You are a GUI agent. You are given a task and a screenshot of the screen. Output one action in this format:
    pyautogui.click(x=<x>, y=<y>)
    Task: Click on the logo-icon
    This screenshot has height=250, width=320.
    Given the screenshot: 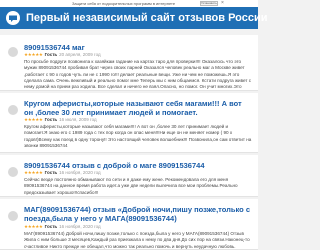 What is the action you would take?
    pyautogui.click(x=13, y=18)
    